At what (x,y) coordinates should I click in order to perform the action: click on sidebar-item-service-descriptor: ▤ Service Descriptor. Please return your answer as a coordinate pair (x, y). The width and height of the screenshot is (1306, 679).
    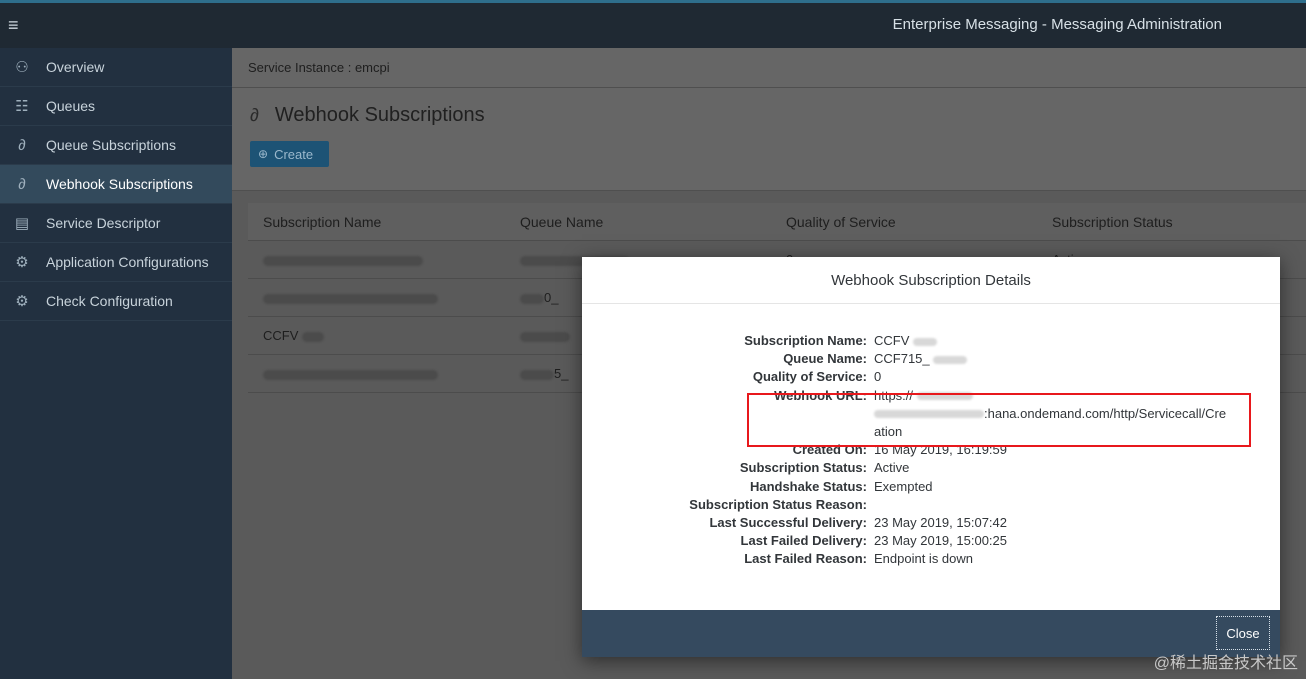
    Looking at the image, I should click on (116, 223).